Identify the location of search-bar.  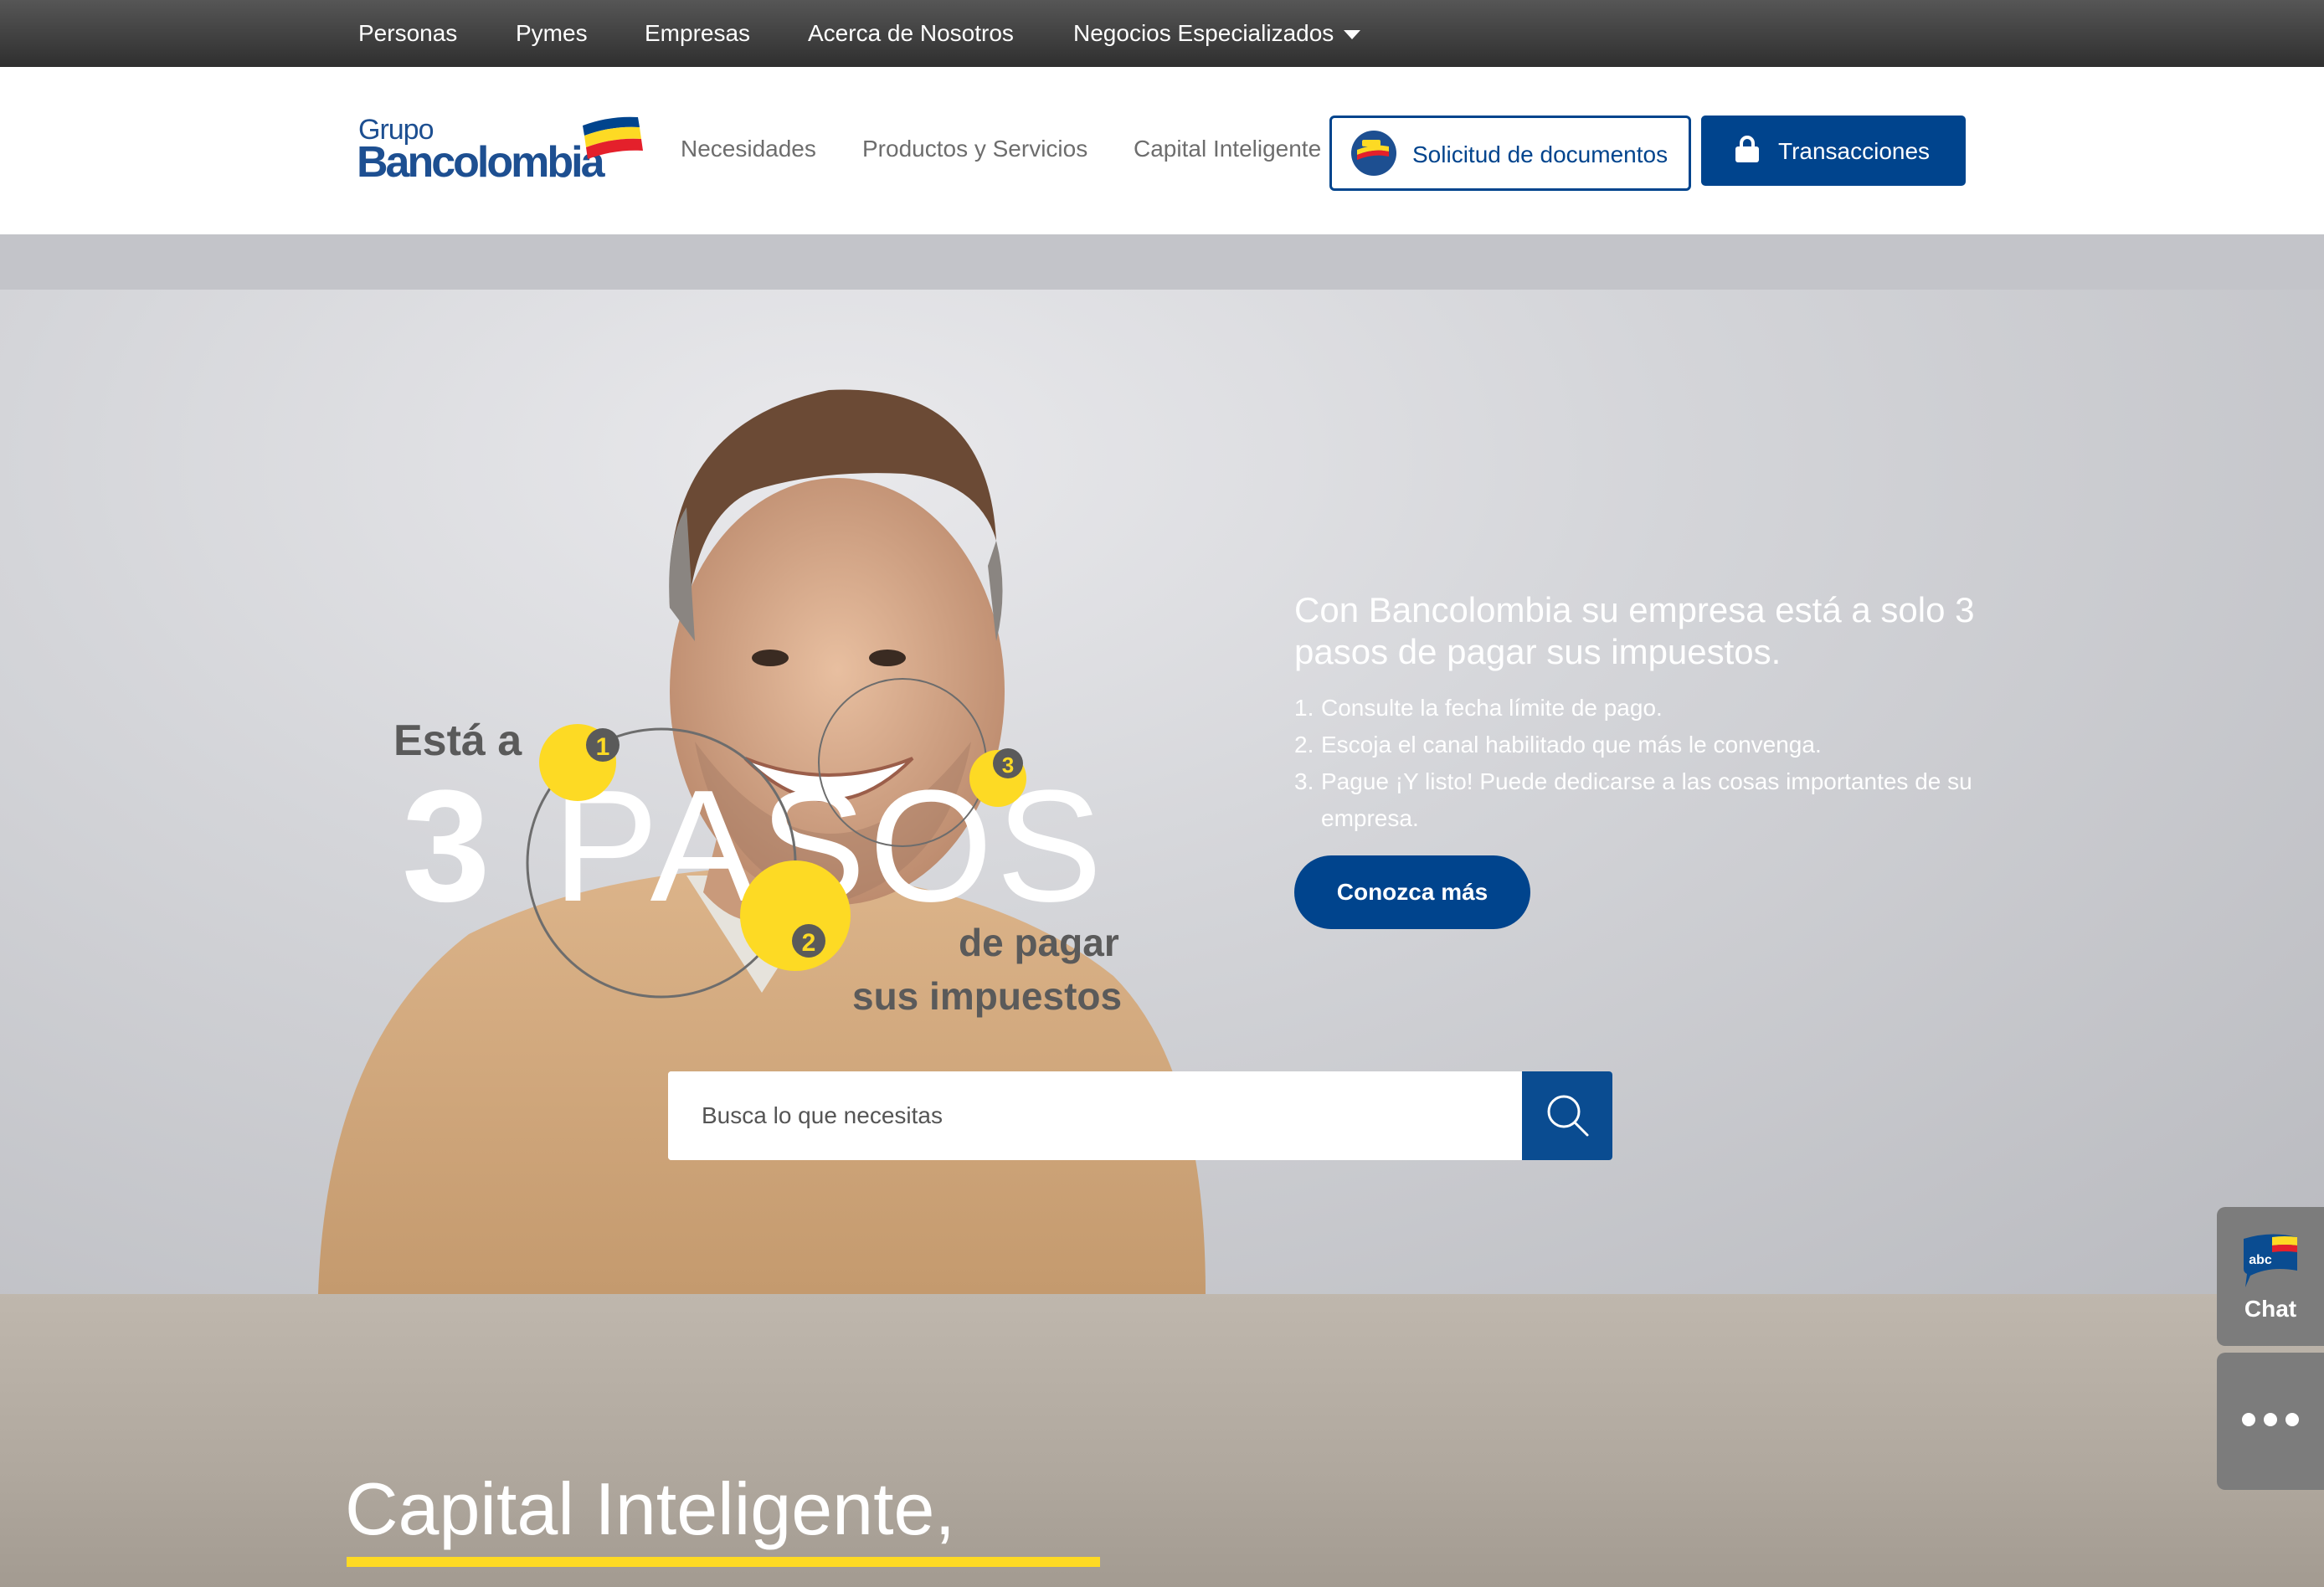
(1140, 1116).